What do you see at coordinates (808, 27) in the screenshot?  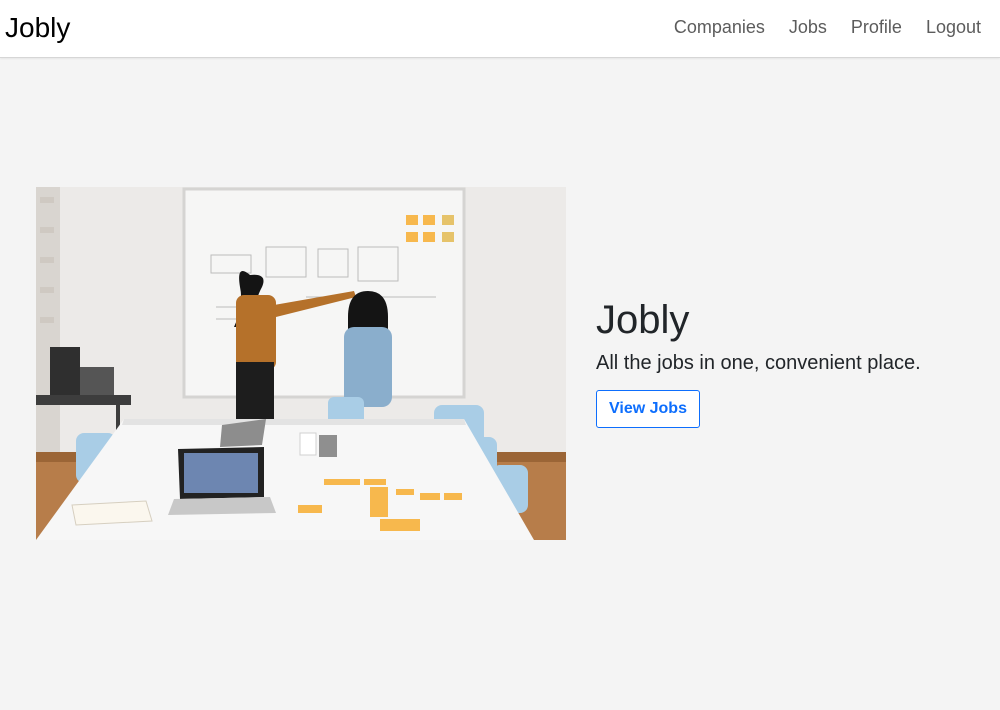 I see `nav-link-jobs: Jobs` at bounding box center [808, 27].